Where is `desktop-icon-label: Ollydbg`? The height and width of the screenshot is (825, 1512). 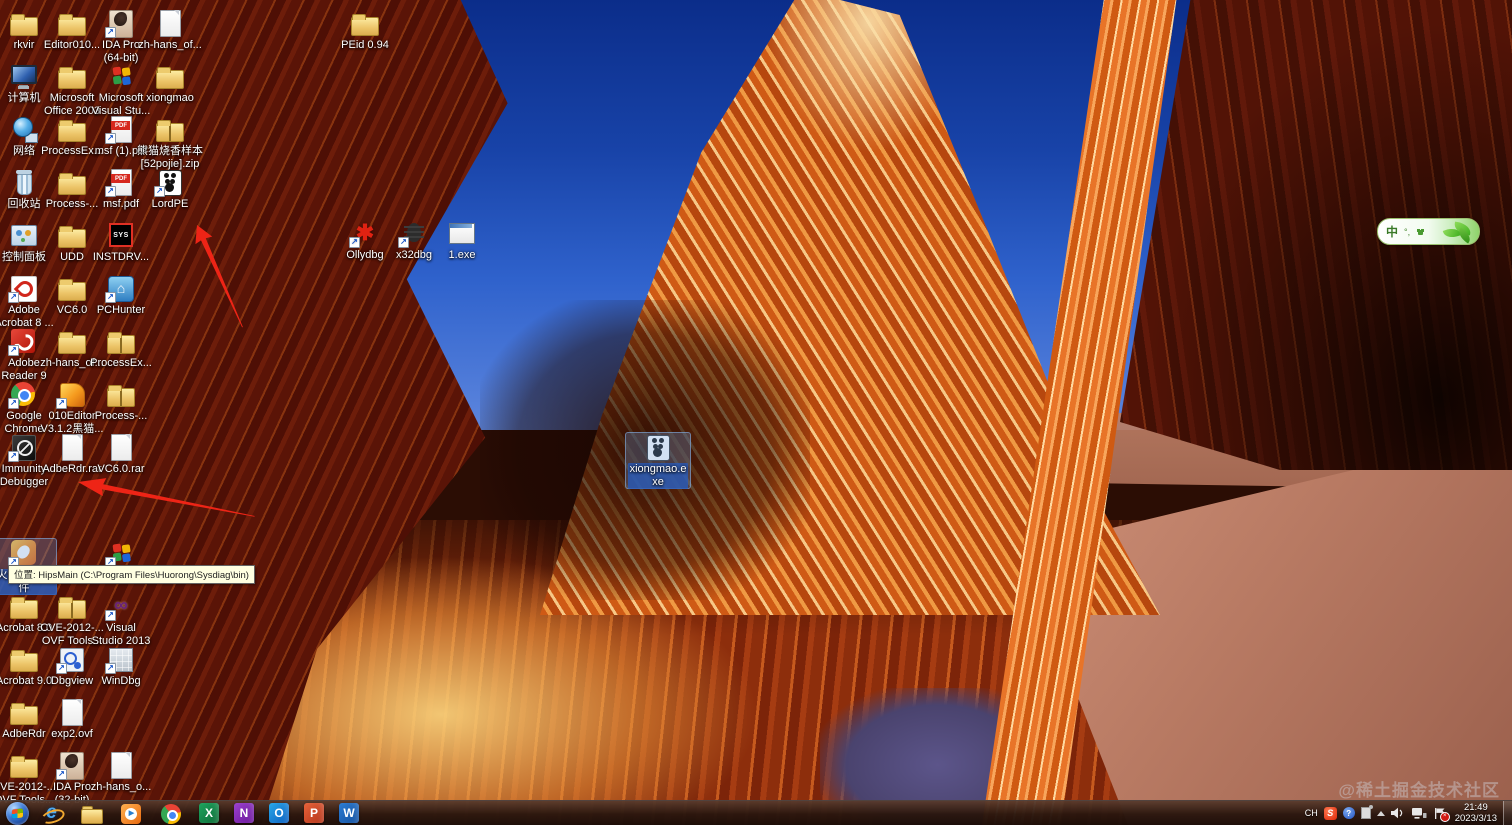
desktop-icon-label: Ollydbg is located at coordinates (365, 255).